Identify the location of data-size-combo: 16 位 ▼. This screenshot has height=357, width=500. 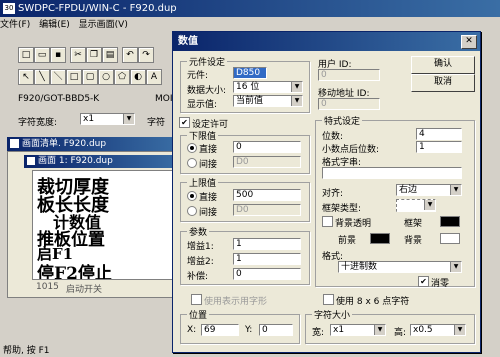
(268, 87).